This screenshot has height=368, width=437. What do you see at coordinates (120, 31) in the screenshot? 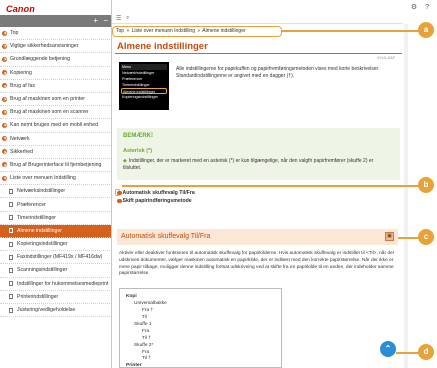
I see `breadcrumb-top: Top` at bounding box center [120, 31].